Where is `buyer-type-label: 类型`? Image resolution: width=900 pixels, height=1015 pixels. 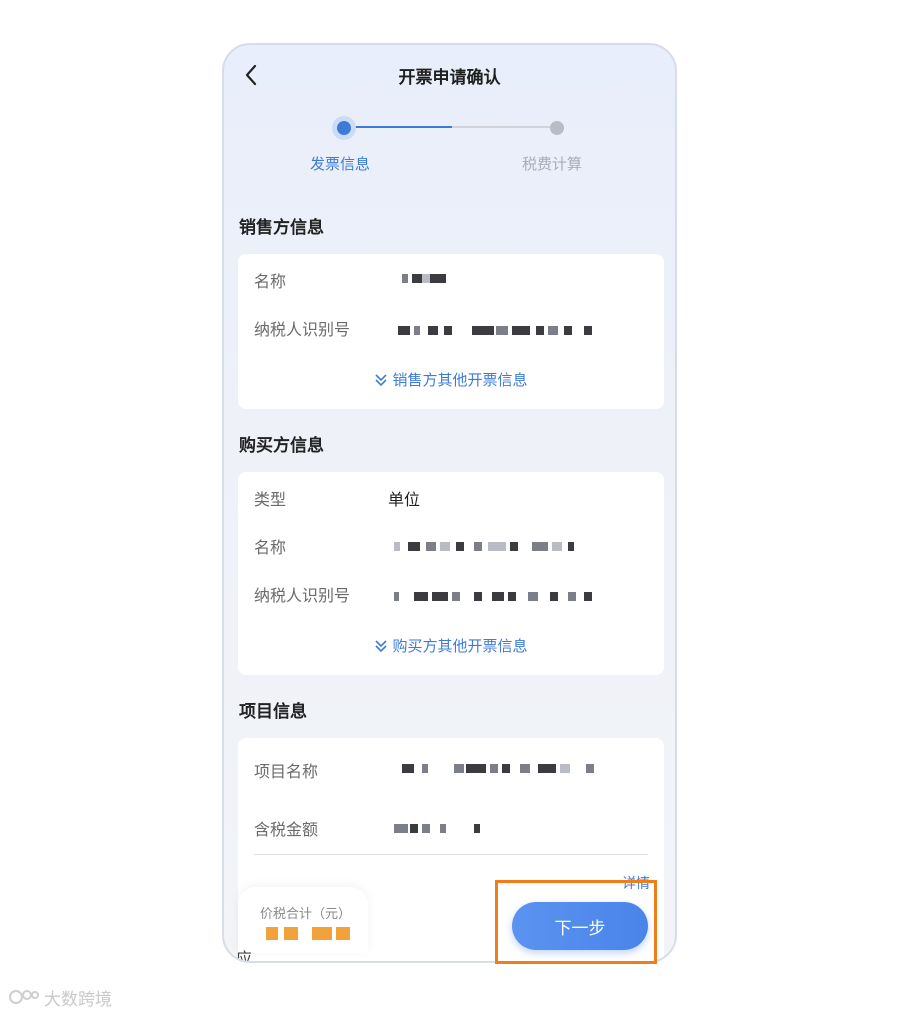 buyer-type-label: 类型 is located at coordinates (270, 499).